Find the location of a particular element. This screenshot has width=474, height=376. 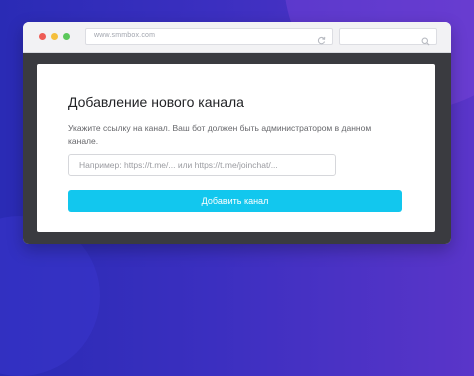

search-icon is located at coordinates (425, 39).